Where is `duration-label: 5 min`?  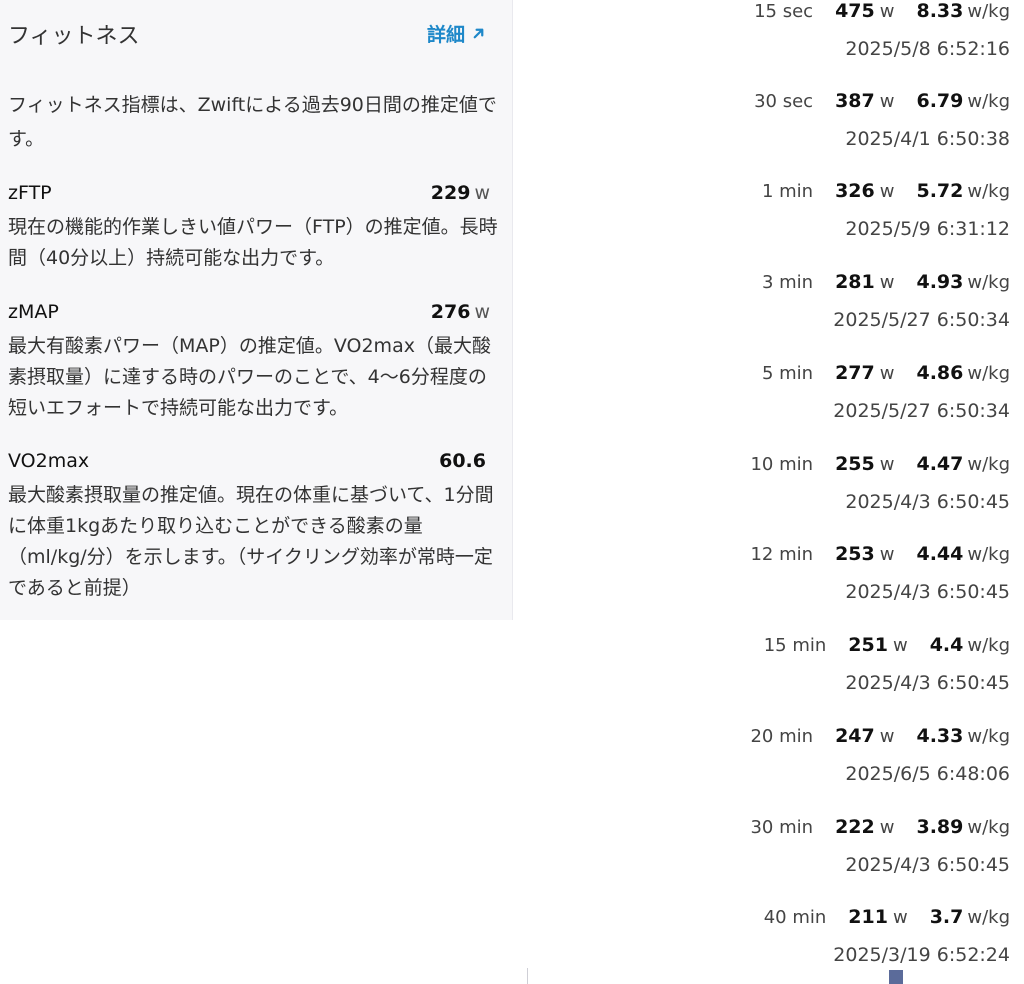
duration-label: 5 min is located at coordinates (787, 373).